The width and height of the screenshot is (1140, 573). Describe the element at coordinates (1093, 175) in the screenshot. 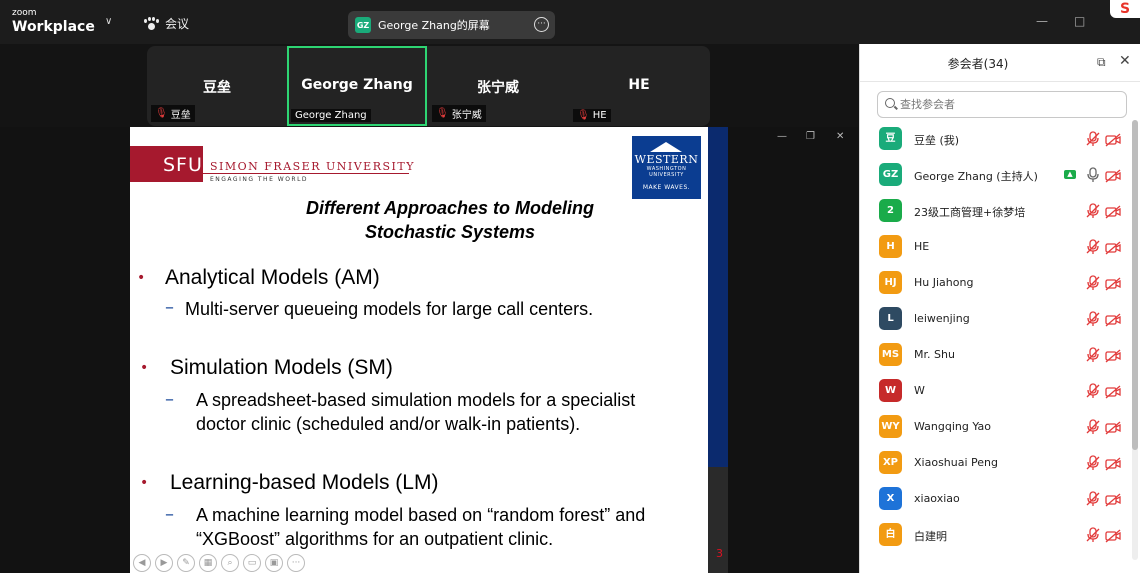

I see `mic-icon` at that location.